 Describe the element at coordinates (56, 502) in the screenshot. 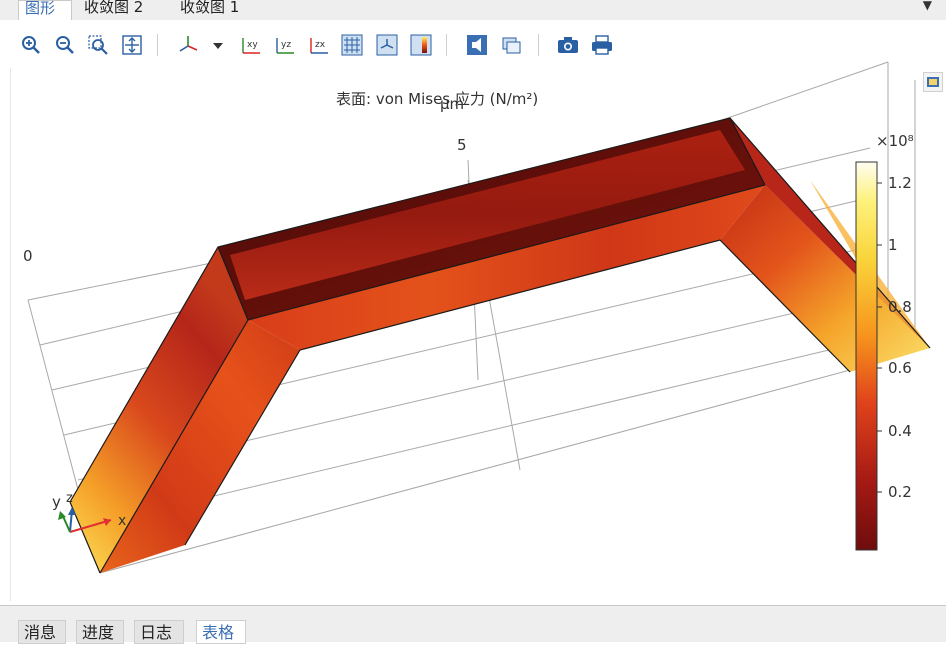

I see `triad-y-label: y` at that location.